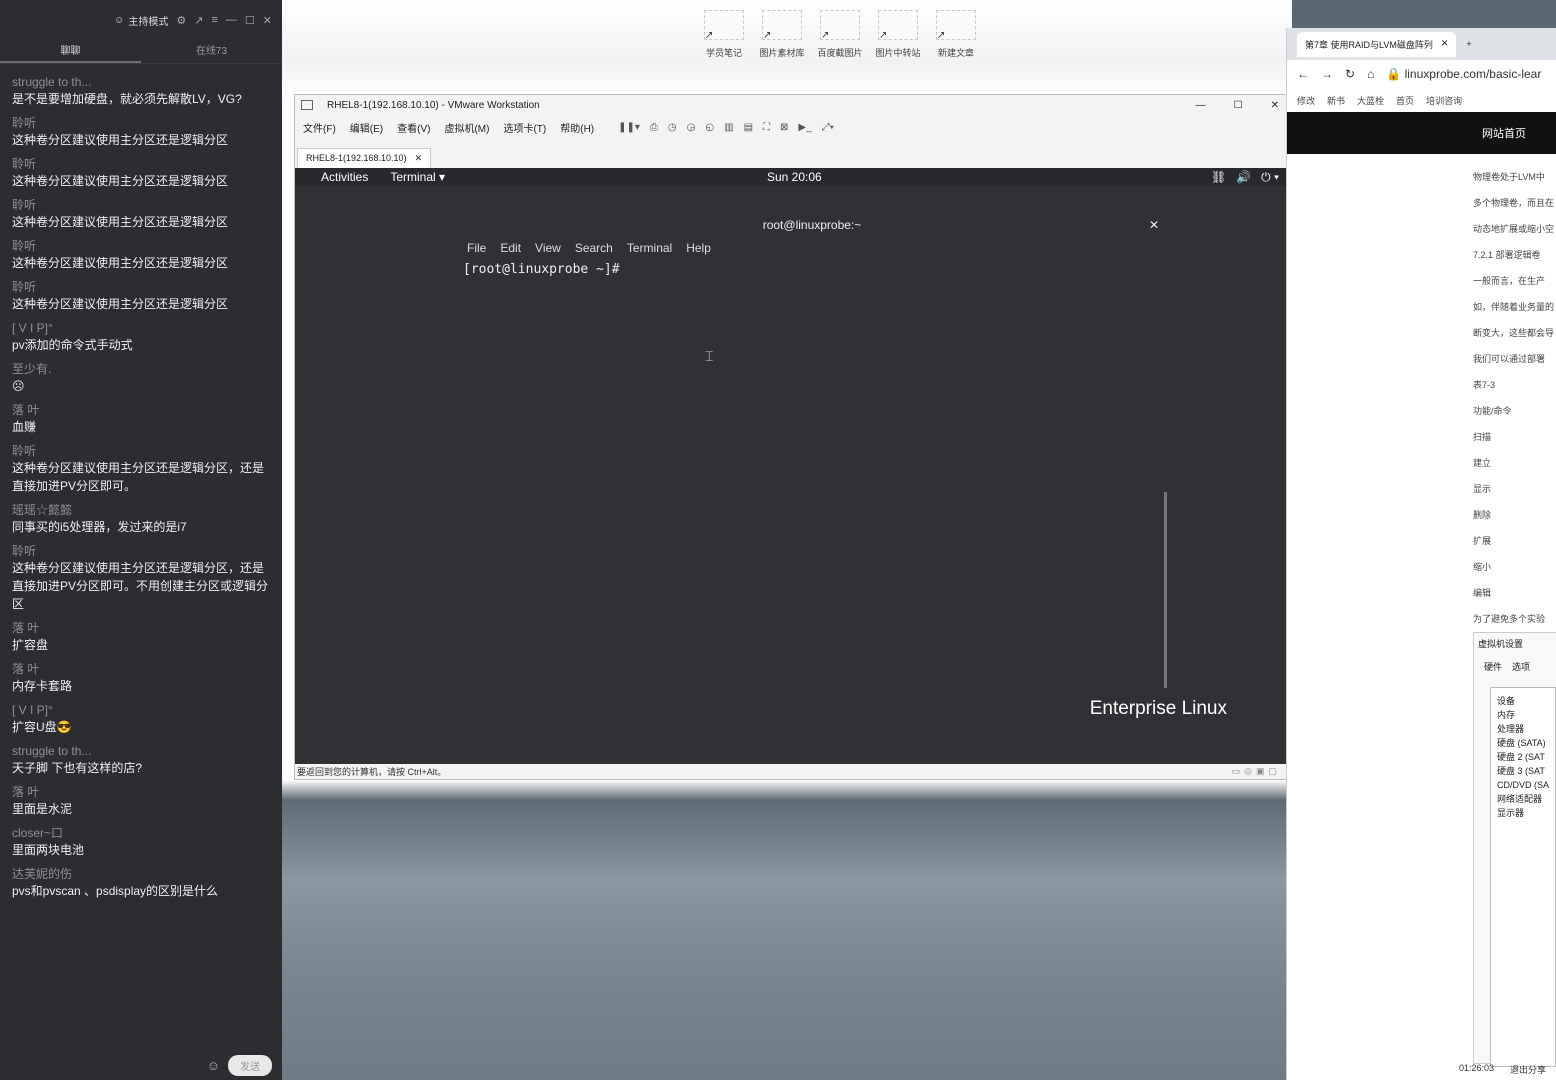 The width and height of the screenshot is (1556, 1080). What do you see at coordinates (1259, 771) in the screenshot?
I see `device-status-icons: ▭◎▣▢` at bounding box center [1259, 771].